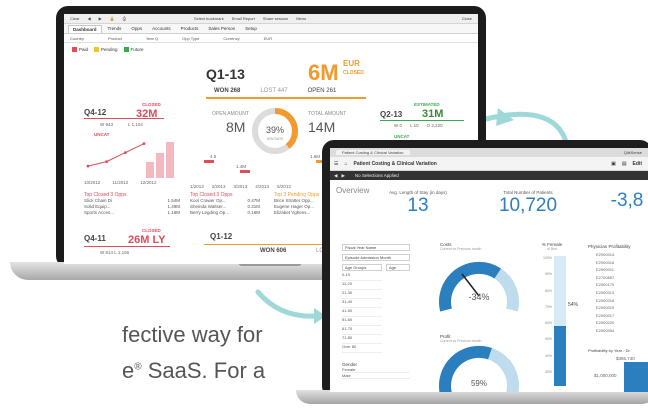 The image size is (648, 415). What do you see at coordinates (376, 376) in the screenshot?
I see `gender-male: Male` at bounding box center [376, 376].